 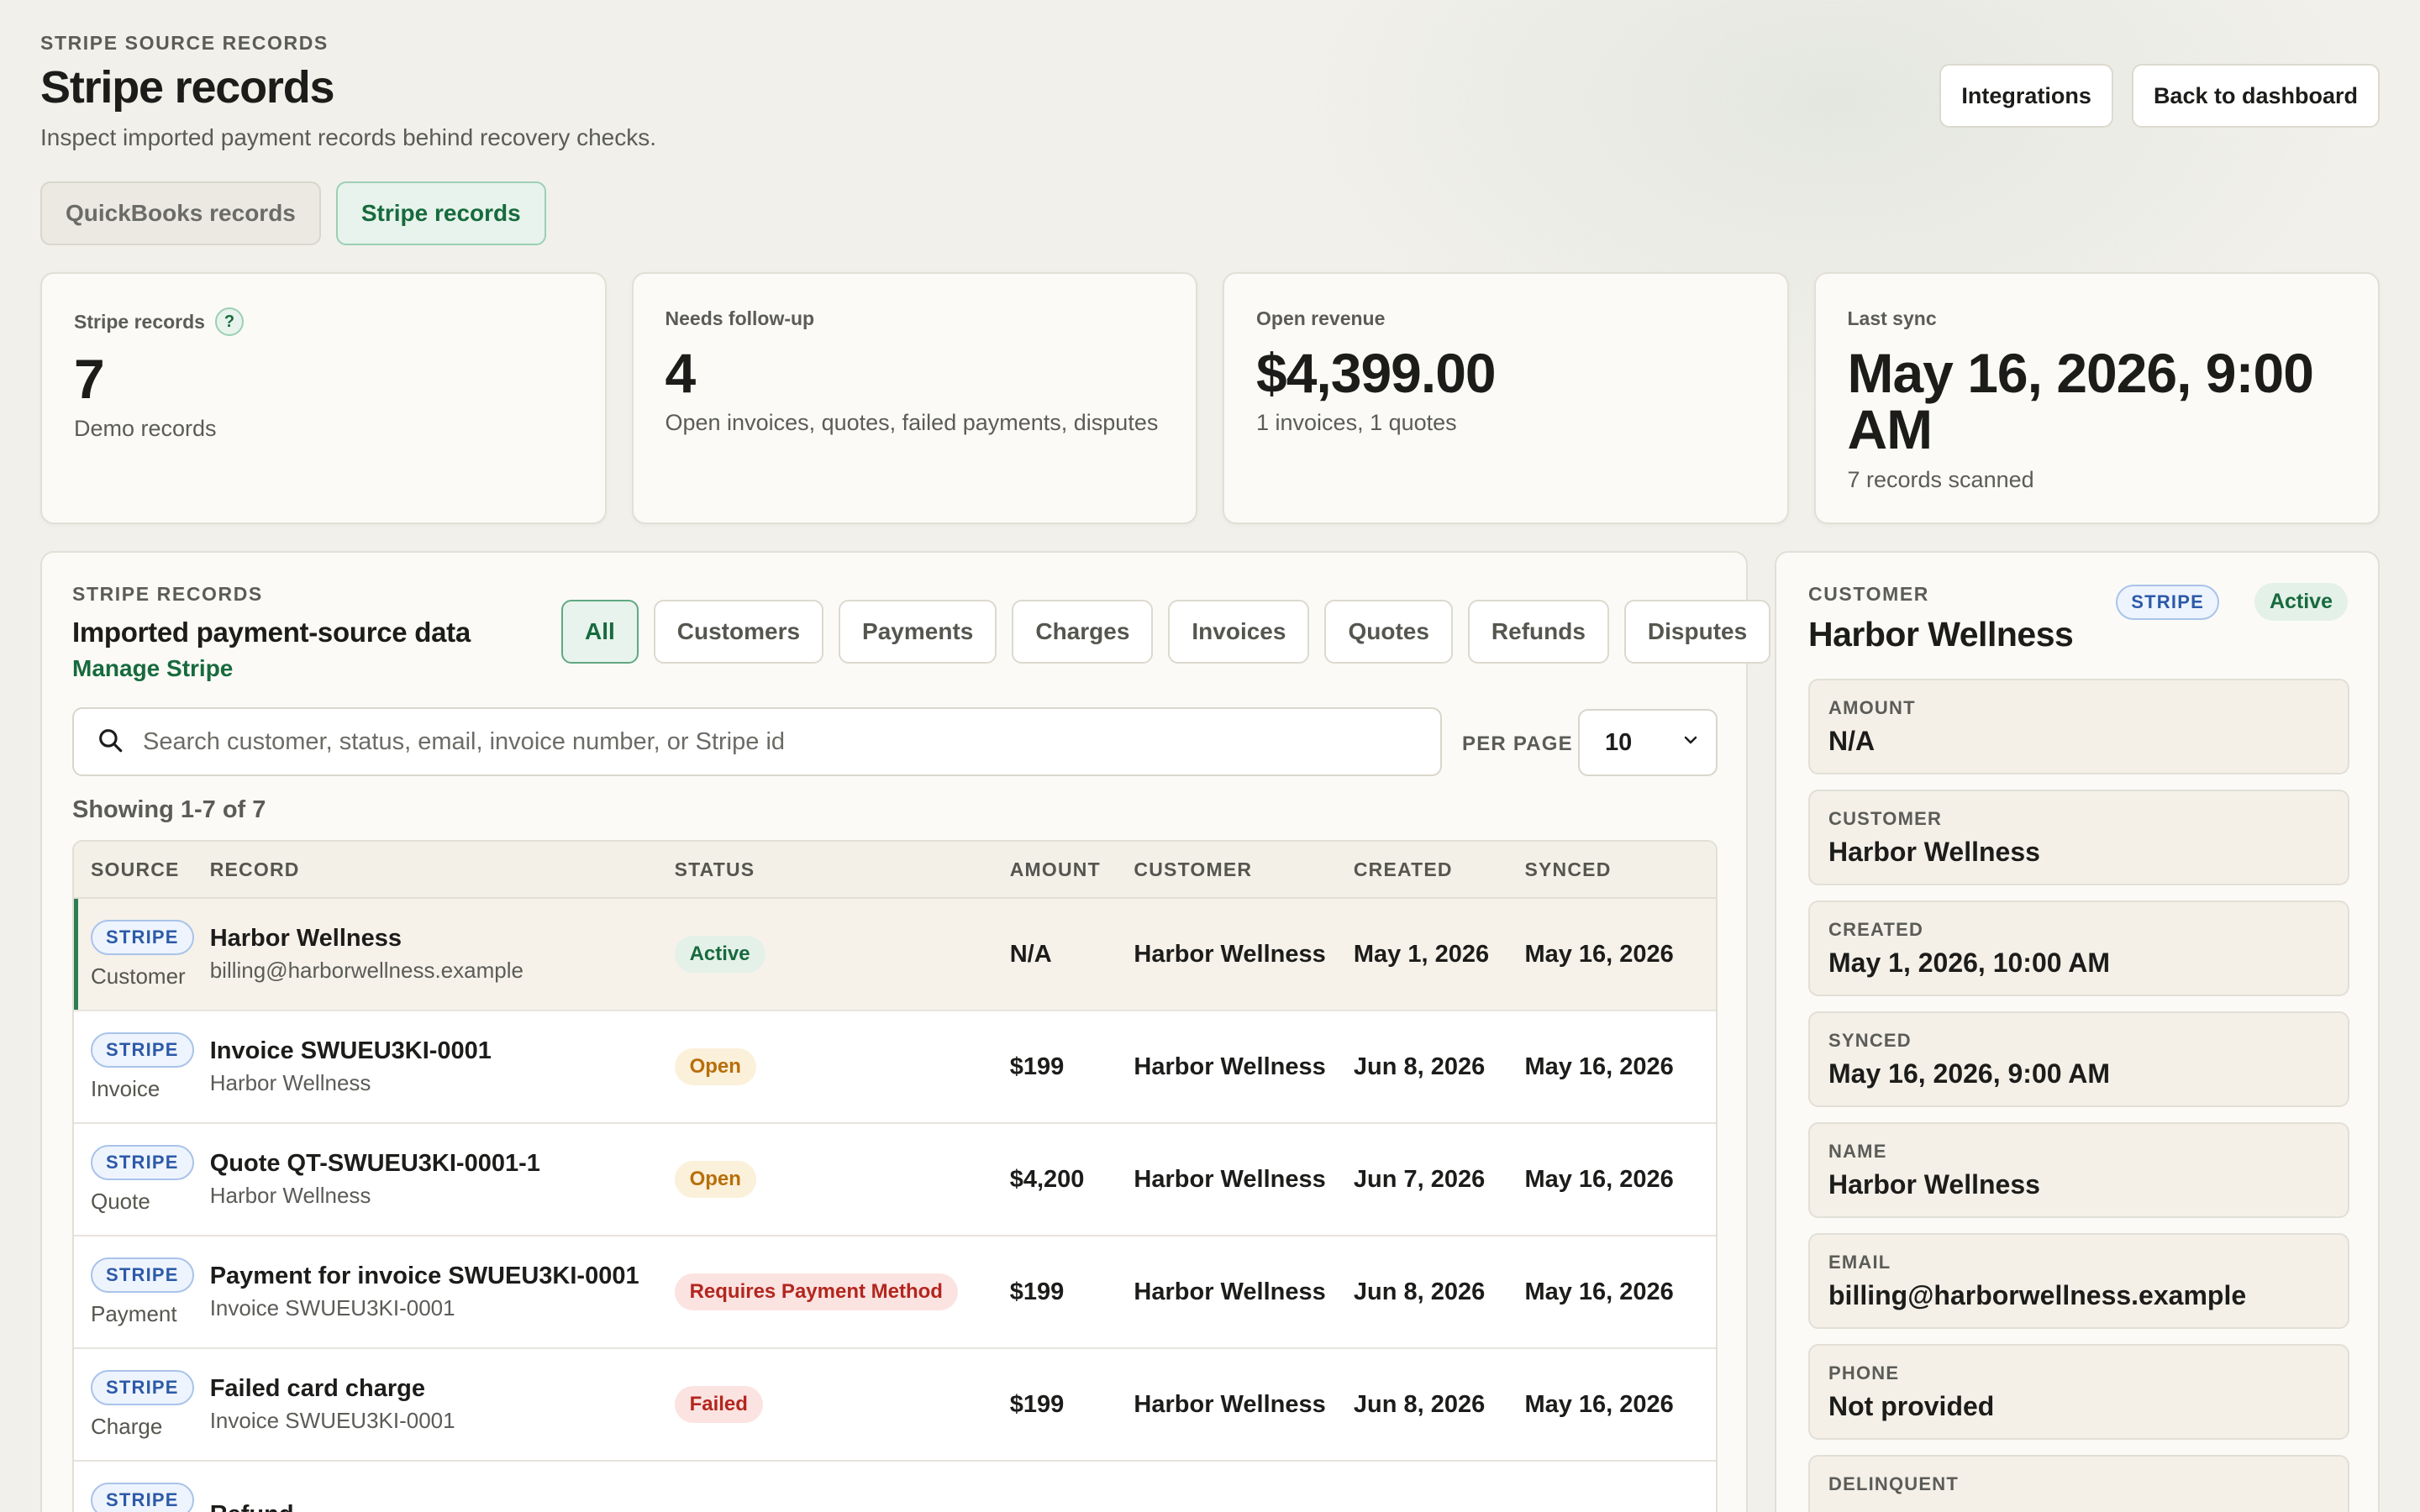 What do you see at coordinates (1691, 743) in the screenshot?
I see `chevron-down-icon` at bounding box center [1691, 743].